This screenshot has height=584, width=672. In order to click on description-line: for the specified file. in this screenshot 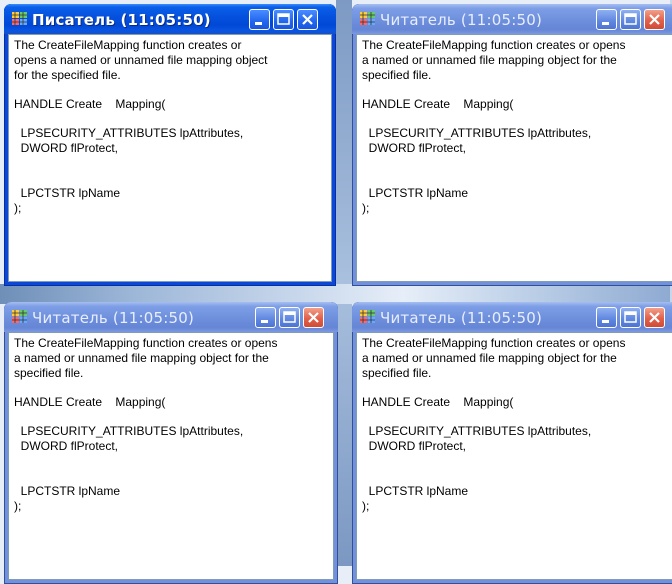, I will do `click(67, 75)`.